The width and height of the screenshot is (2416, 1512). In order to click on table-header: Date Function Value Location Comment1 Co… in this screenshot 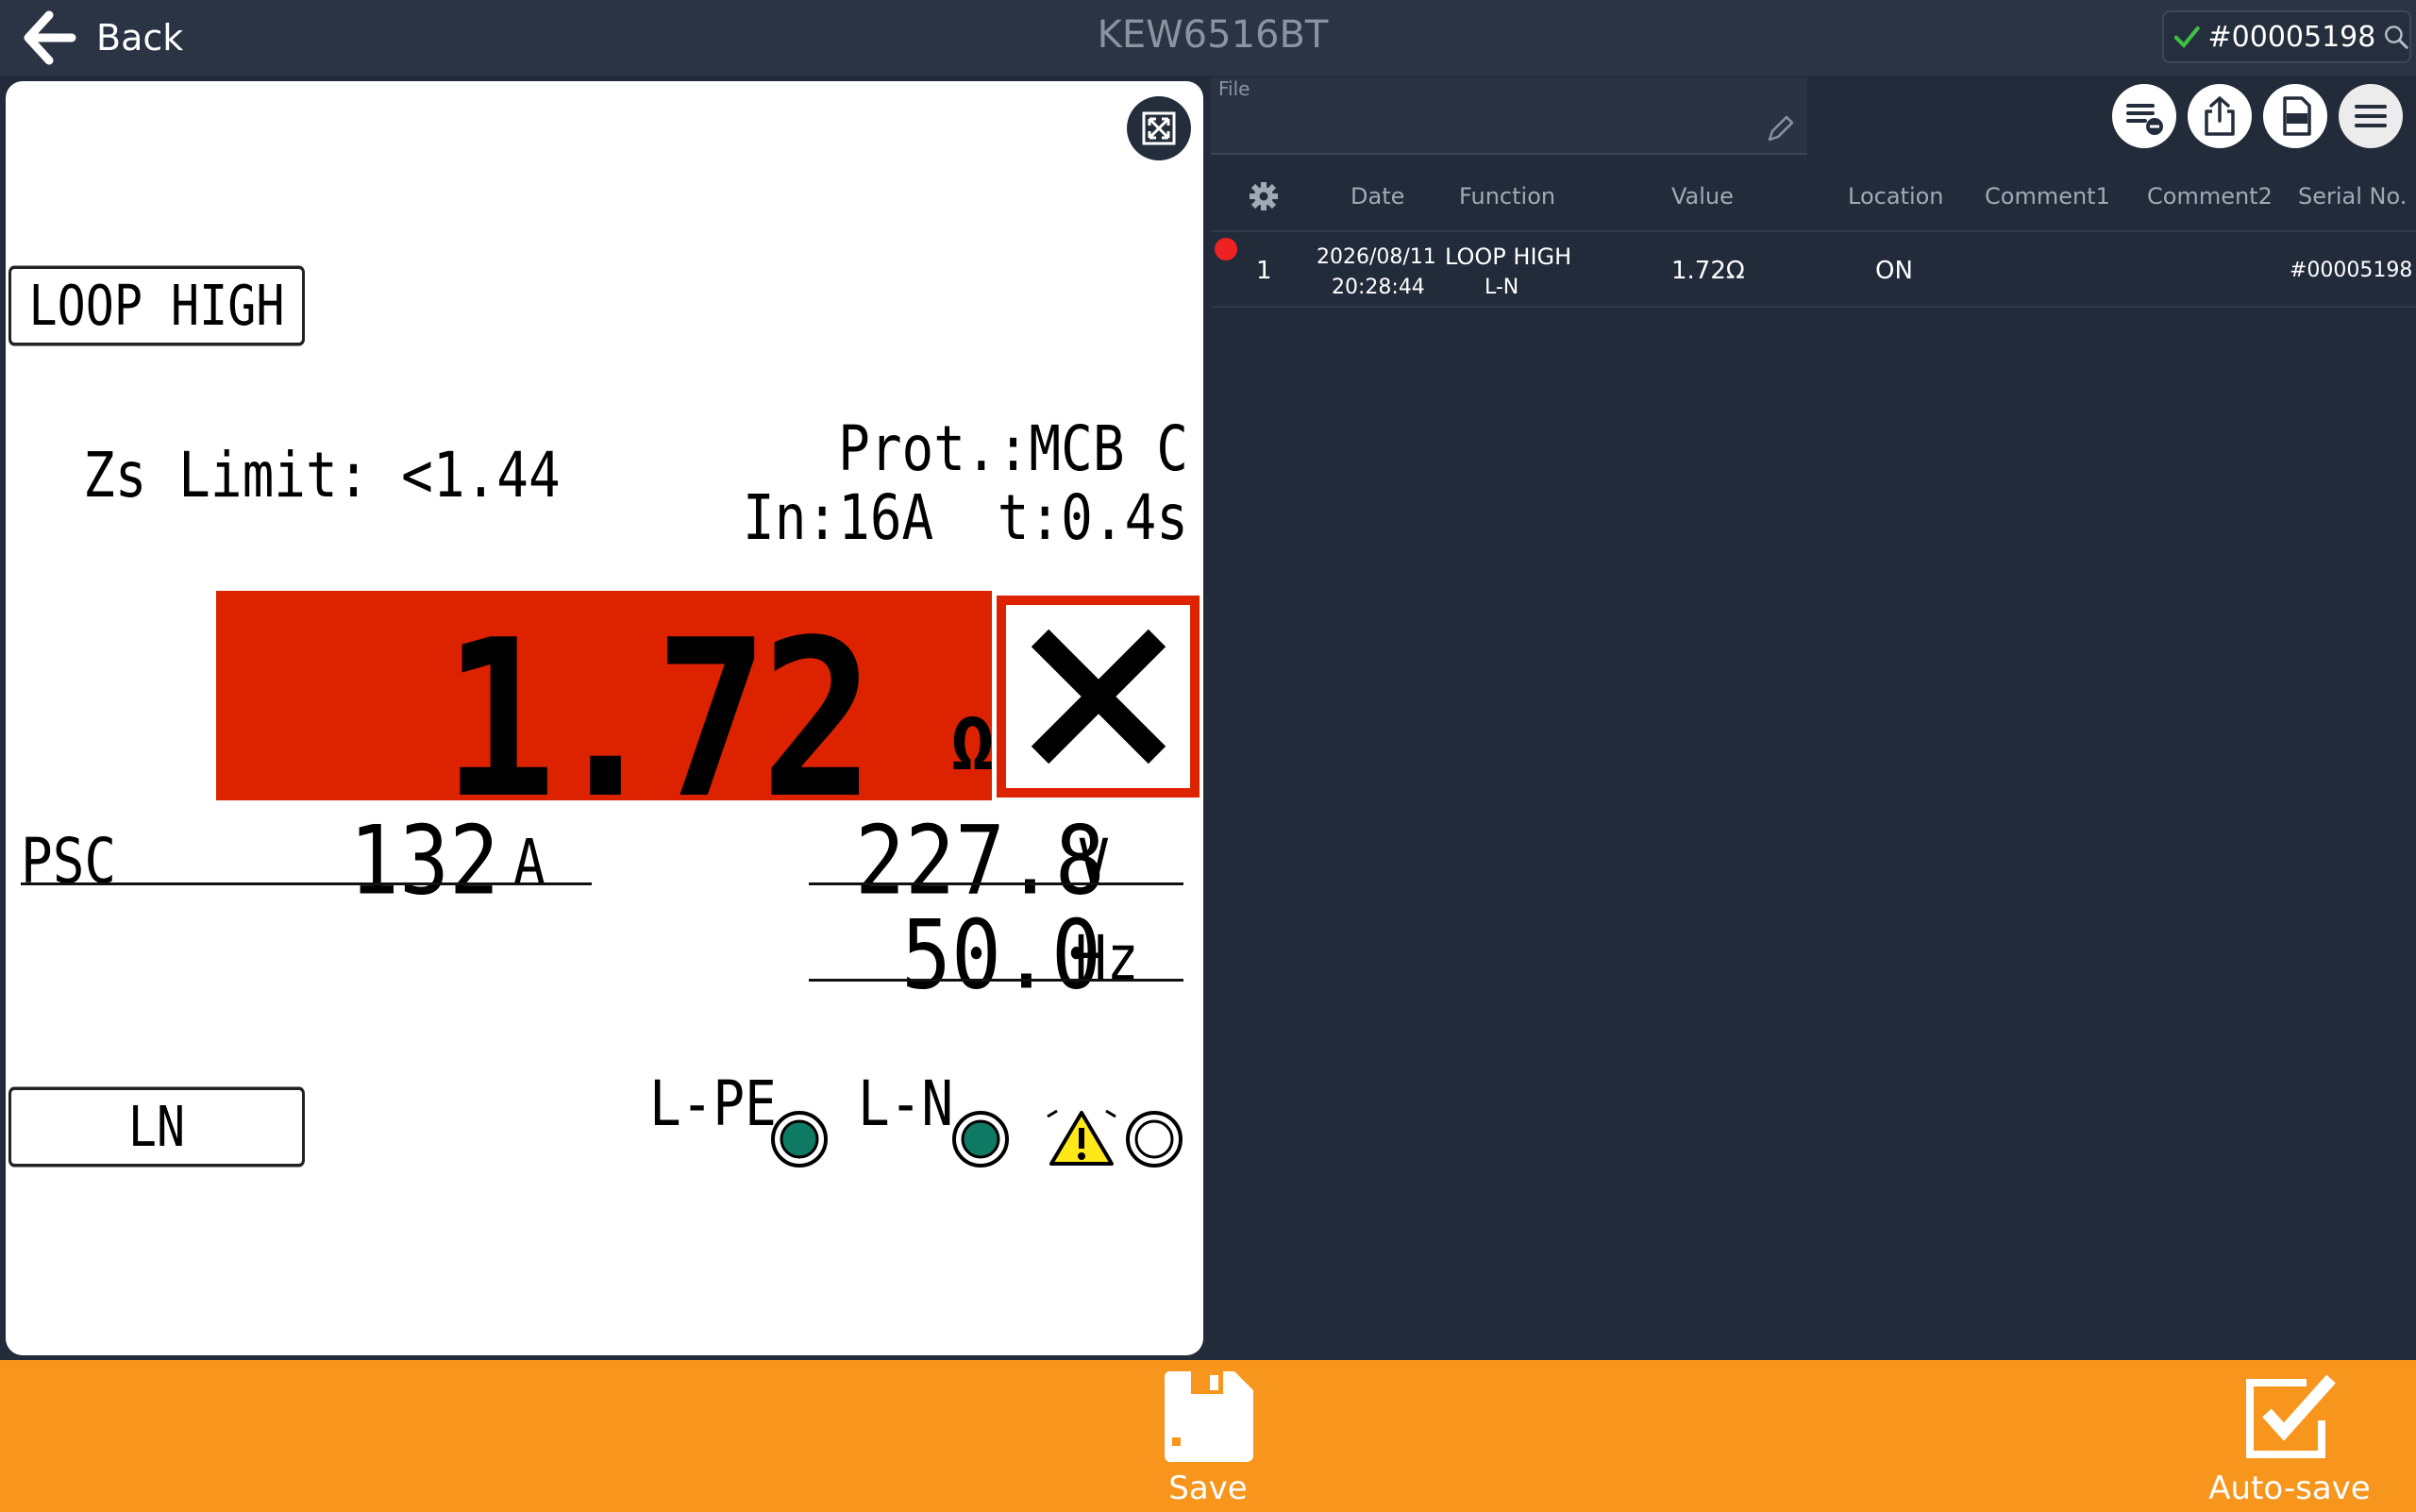, I will do `click(1814, 196)`.